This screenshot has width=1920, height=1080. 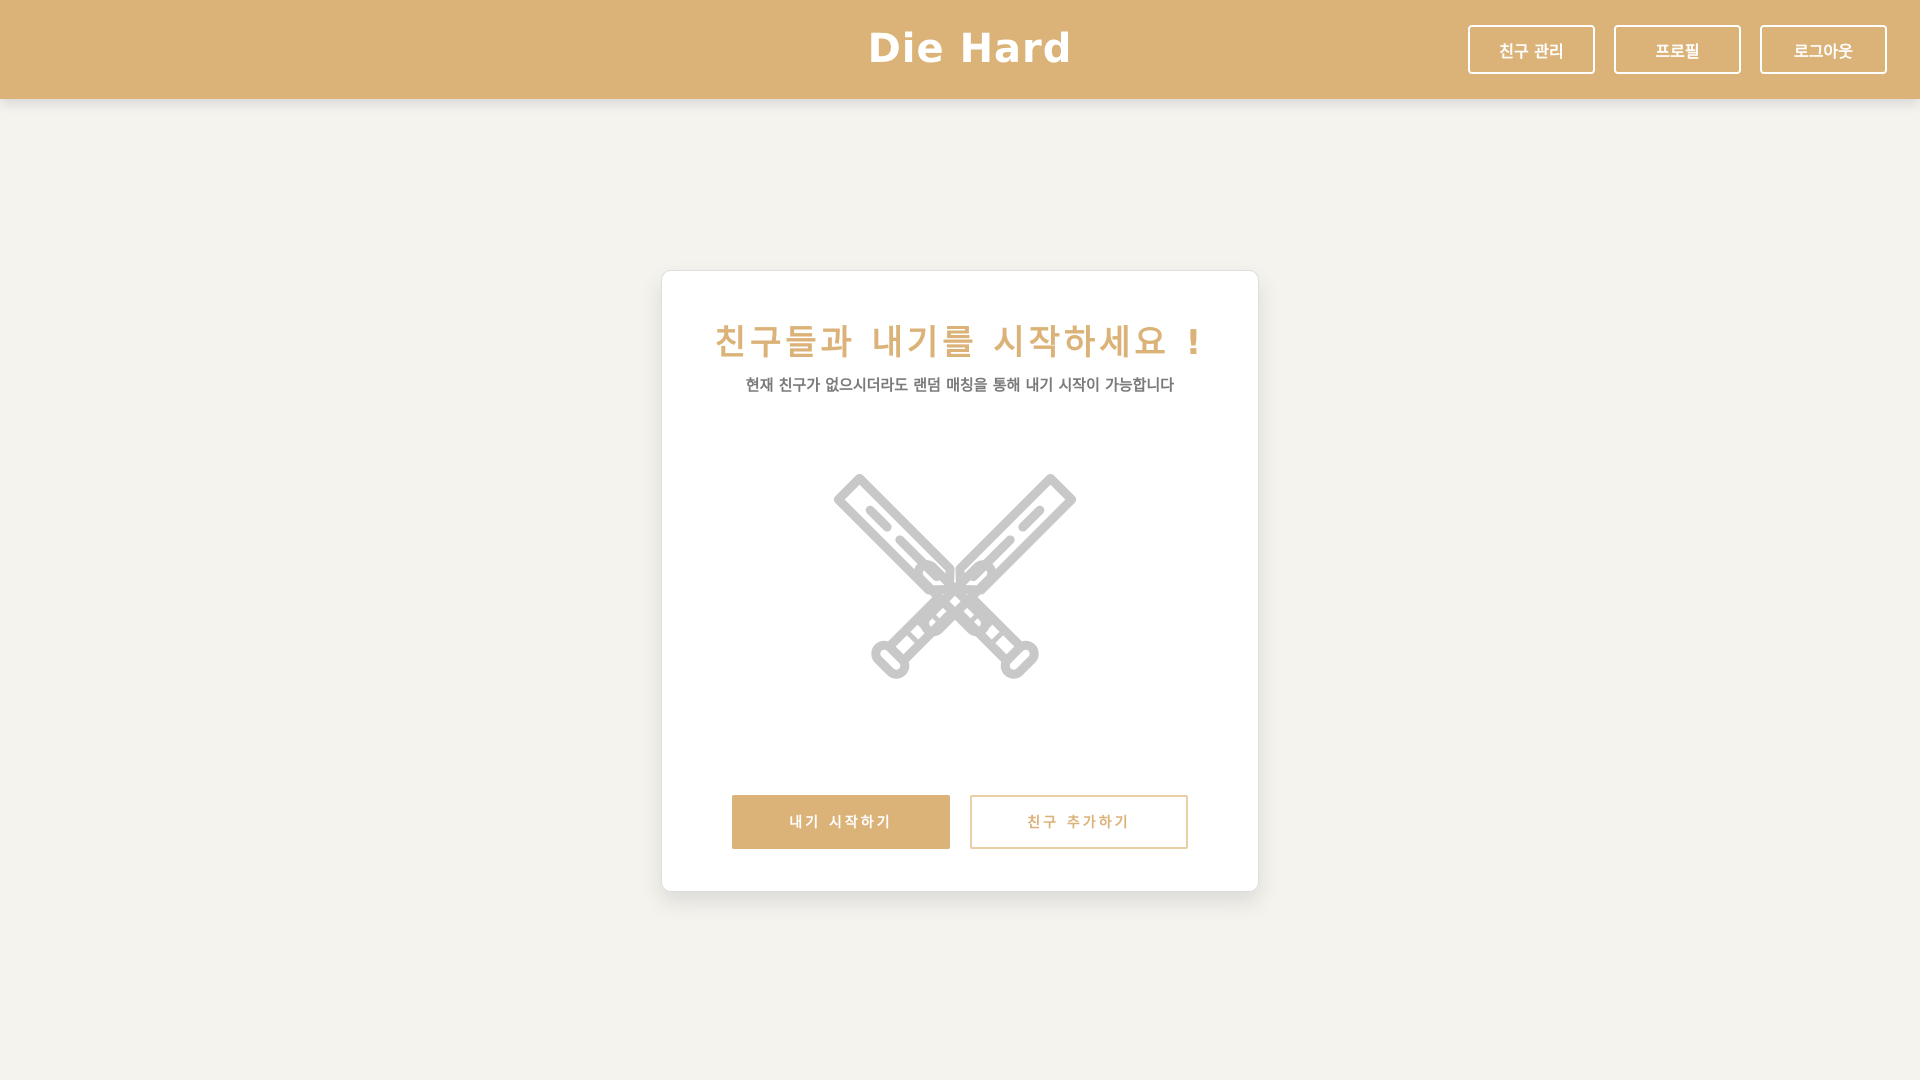 I want to click on top-header: Die Hard 친구 관리 프로필 로그아웃, so click(x=960, y=49).